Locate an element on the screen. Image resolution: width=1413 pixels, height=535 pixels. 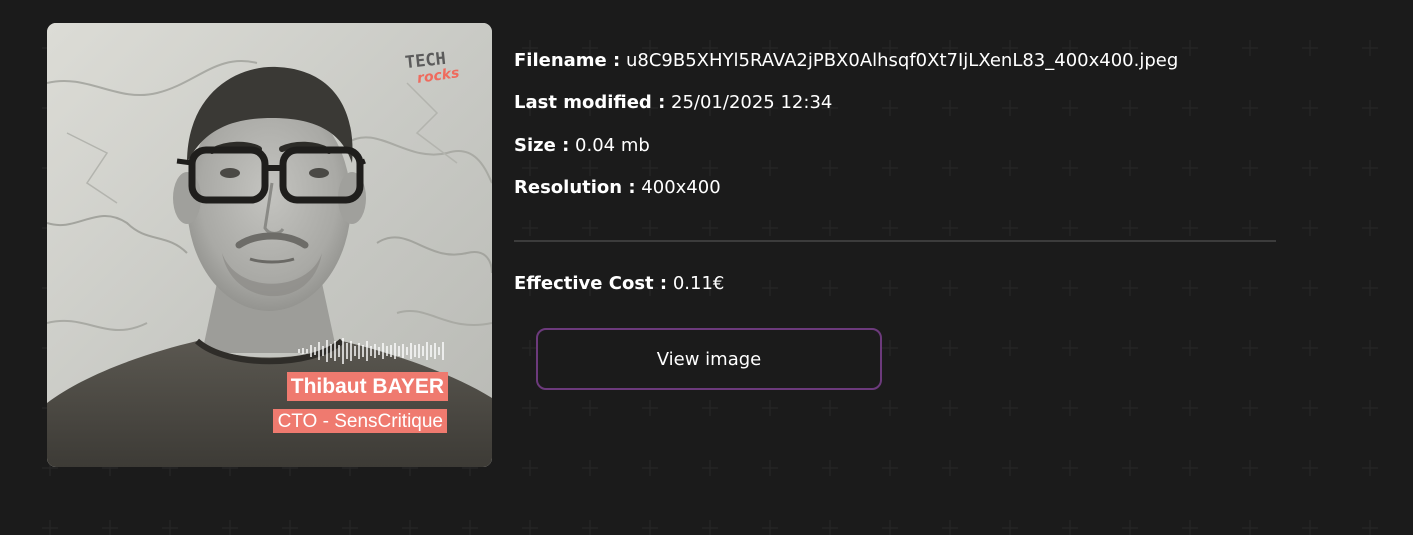
resolution-value: 400x400 is located at coordinates (681, 187).